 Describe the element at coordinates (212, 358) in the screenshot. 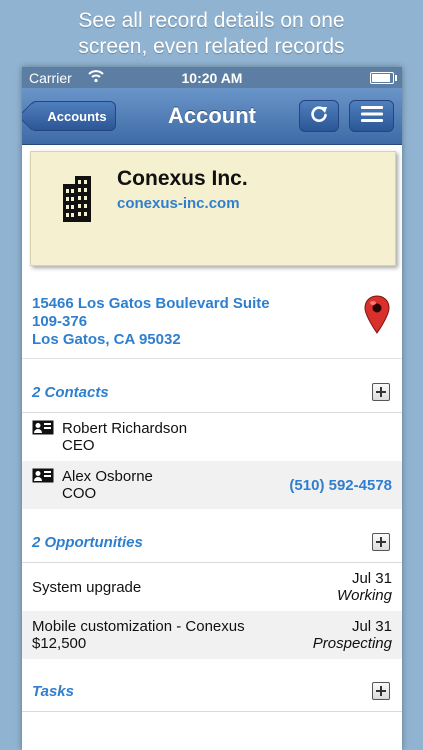

I see `divider` at that location.